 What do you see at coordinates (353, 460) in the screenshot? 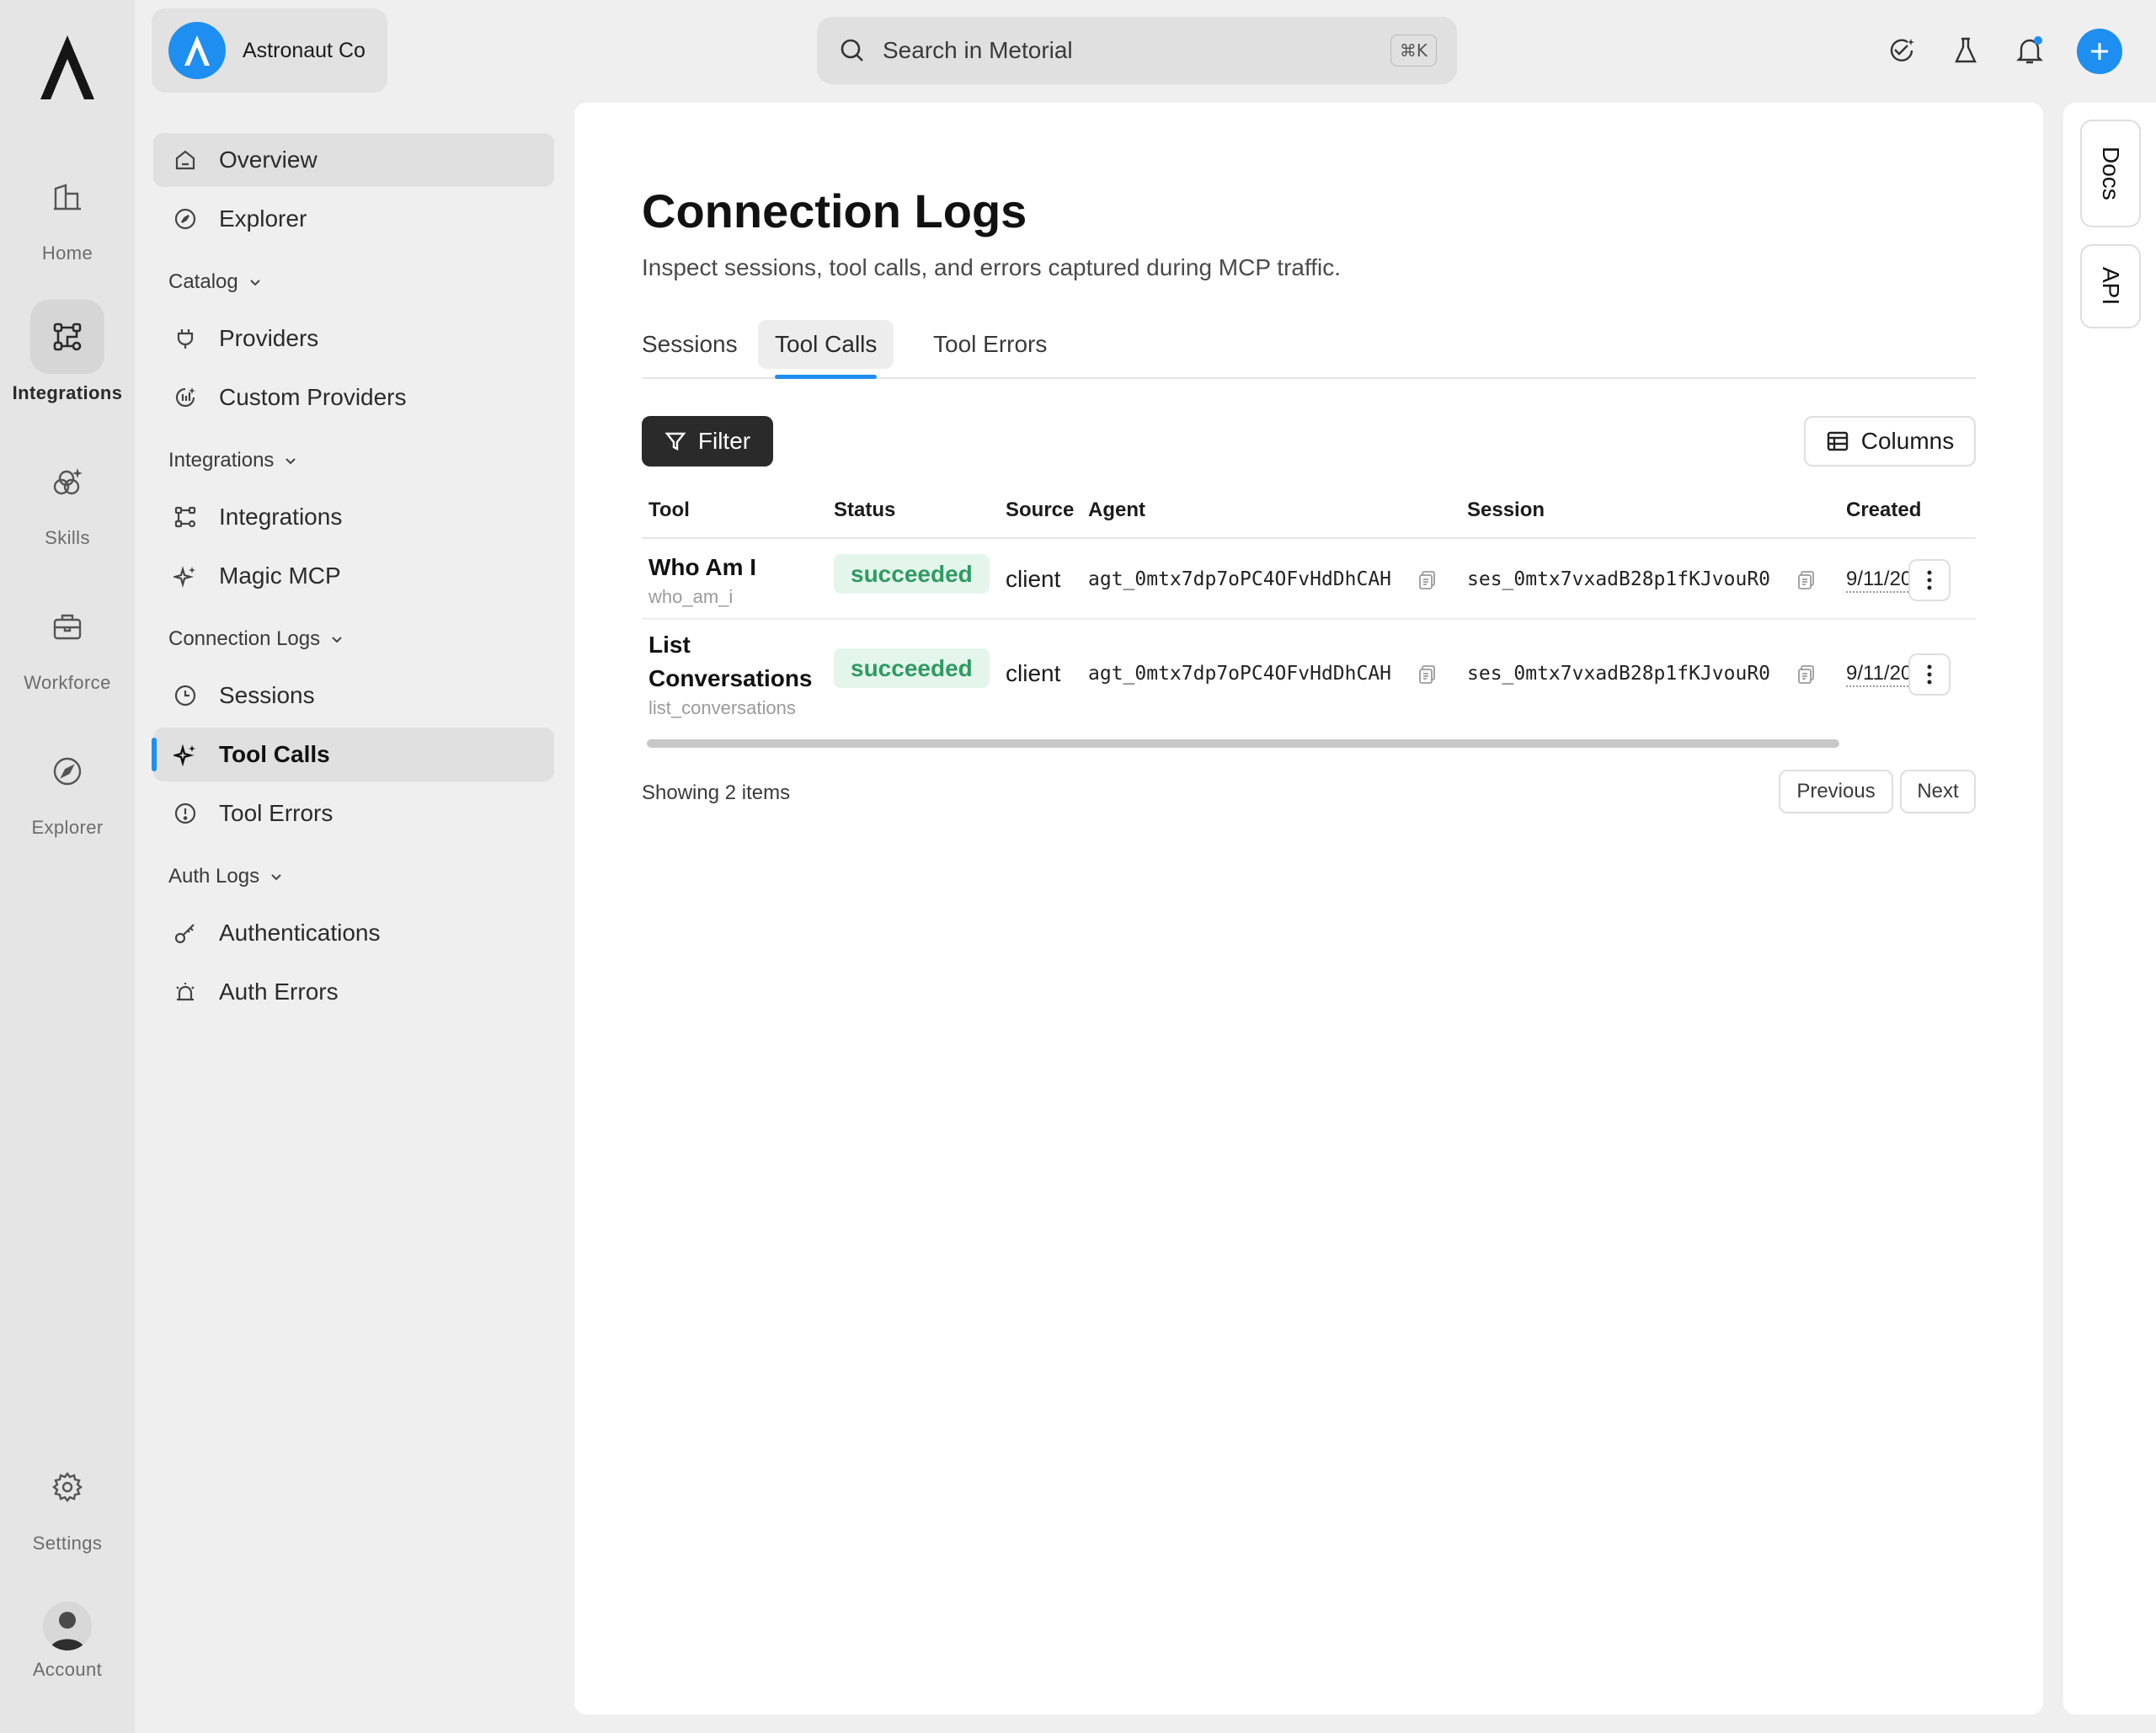
I see `sidebar-section-integrations: Integrations` at bounding box center [353, 460].